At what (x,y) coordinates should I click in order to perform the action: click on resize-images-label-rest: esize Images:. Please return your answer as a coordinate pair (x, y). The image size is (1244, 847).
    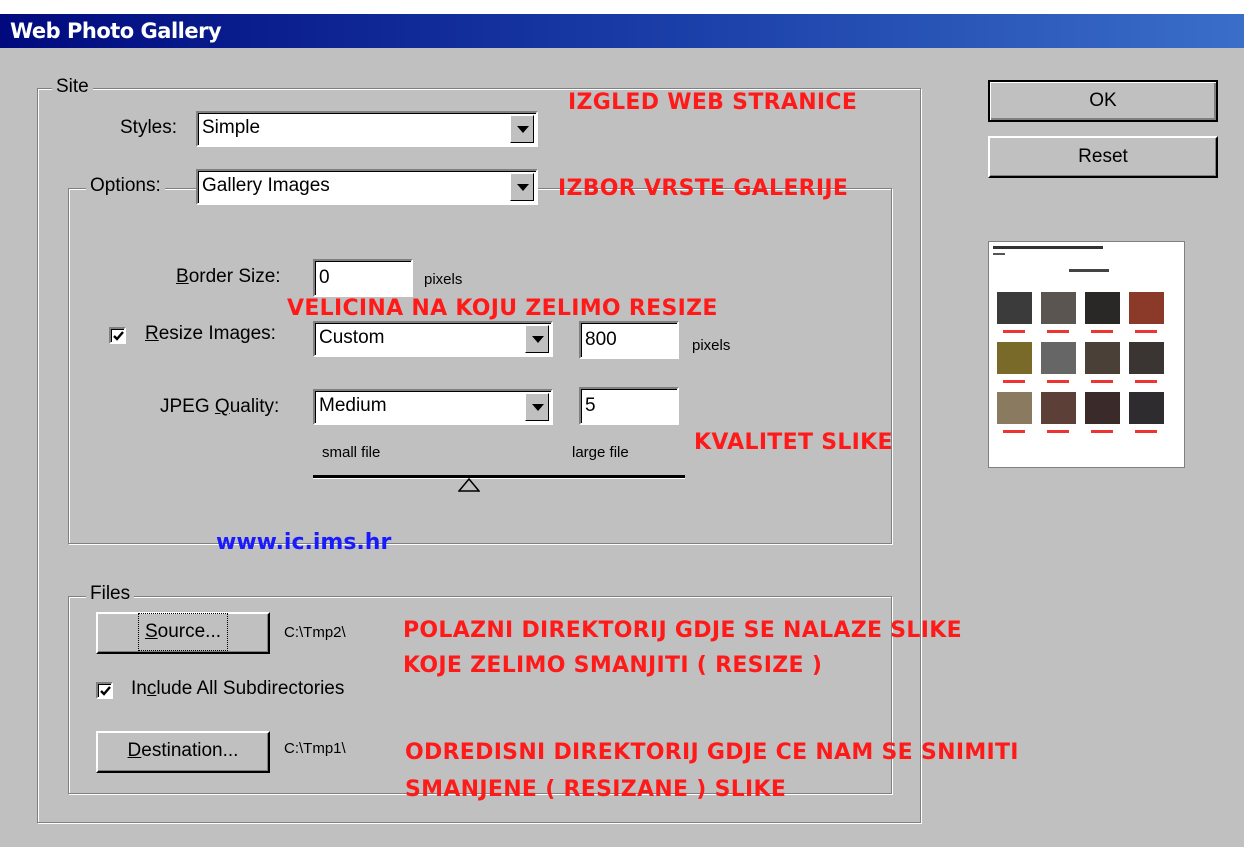
    Looking at the image, I should click on (217, 333).